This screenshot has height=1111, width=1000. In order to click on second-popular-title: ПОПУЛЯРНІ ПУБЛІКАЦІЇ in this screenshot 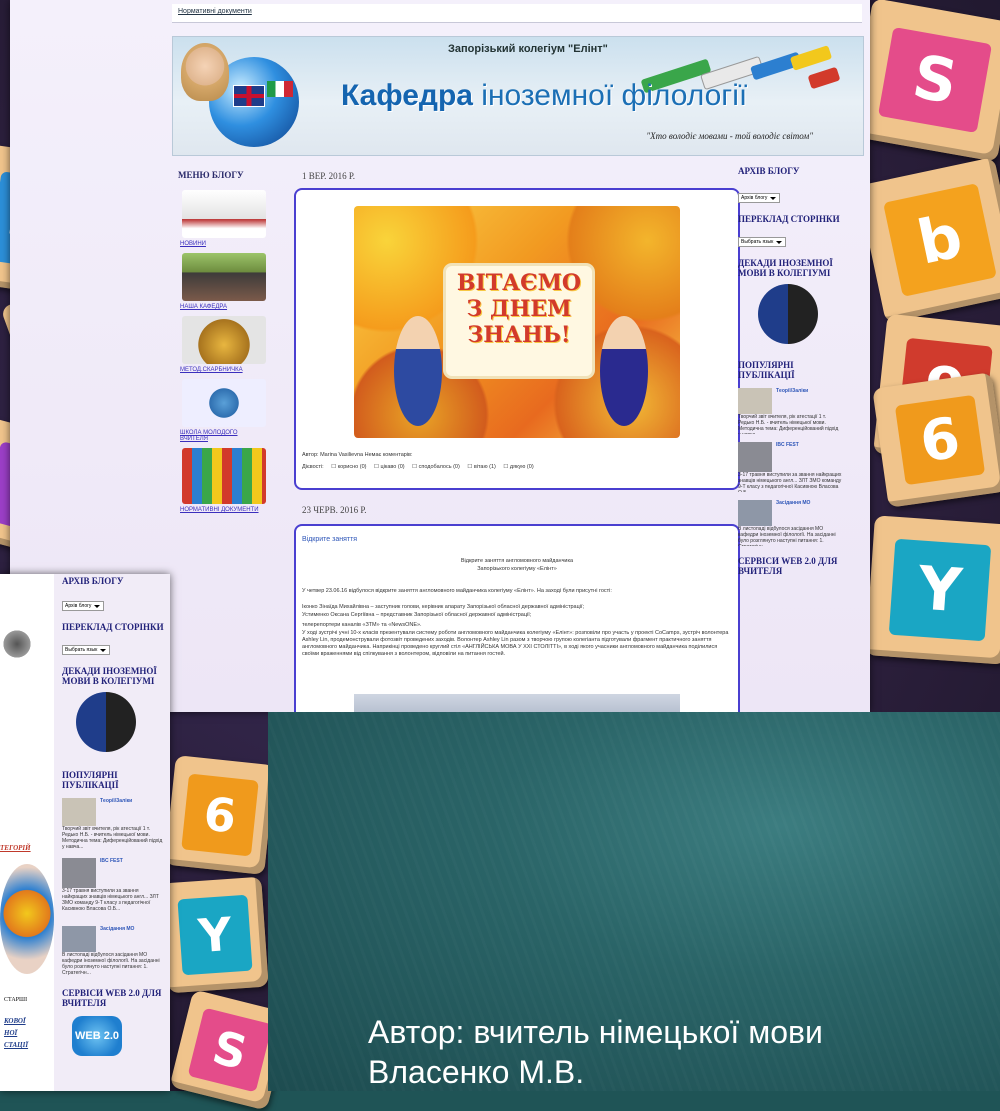, I will do `click(90, 780)`.